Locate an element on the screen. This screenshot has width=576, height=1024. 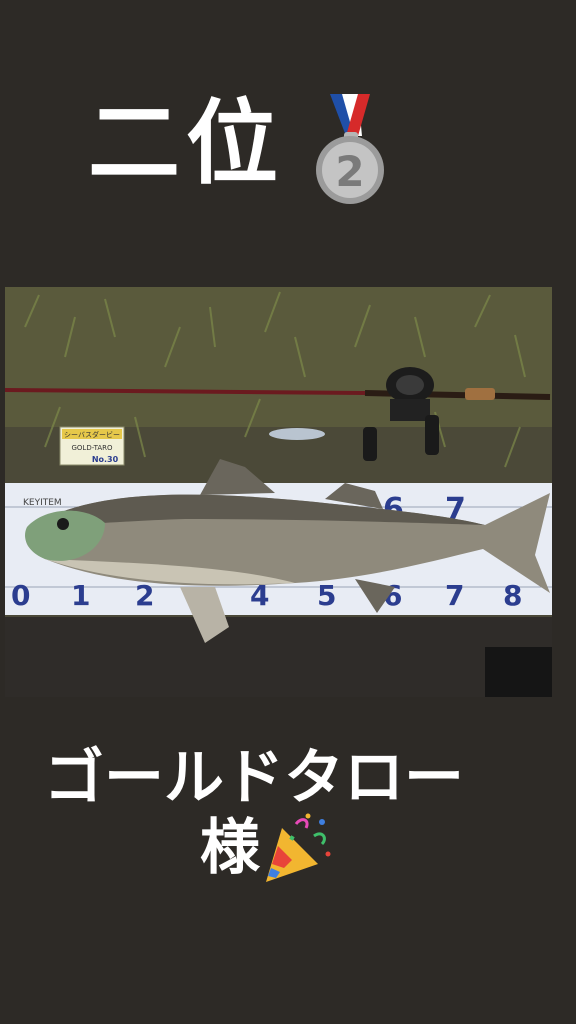
honorific: 様 is located at coordinates (230, 848).